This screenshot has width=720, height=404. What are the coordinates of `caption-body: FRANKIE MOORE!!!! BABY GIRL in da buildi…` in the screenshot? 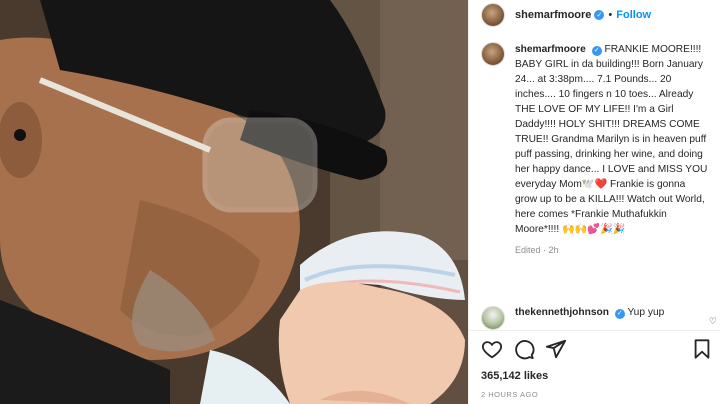 It's located at (611, 139).